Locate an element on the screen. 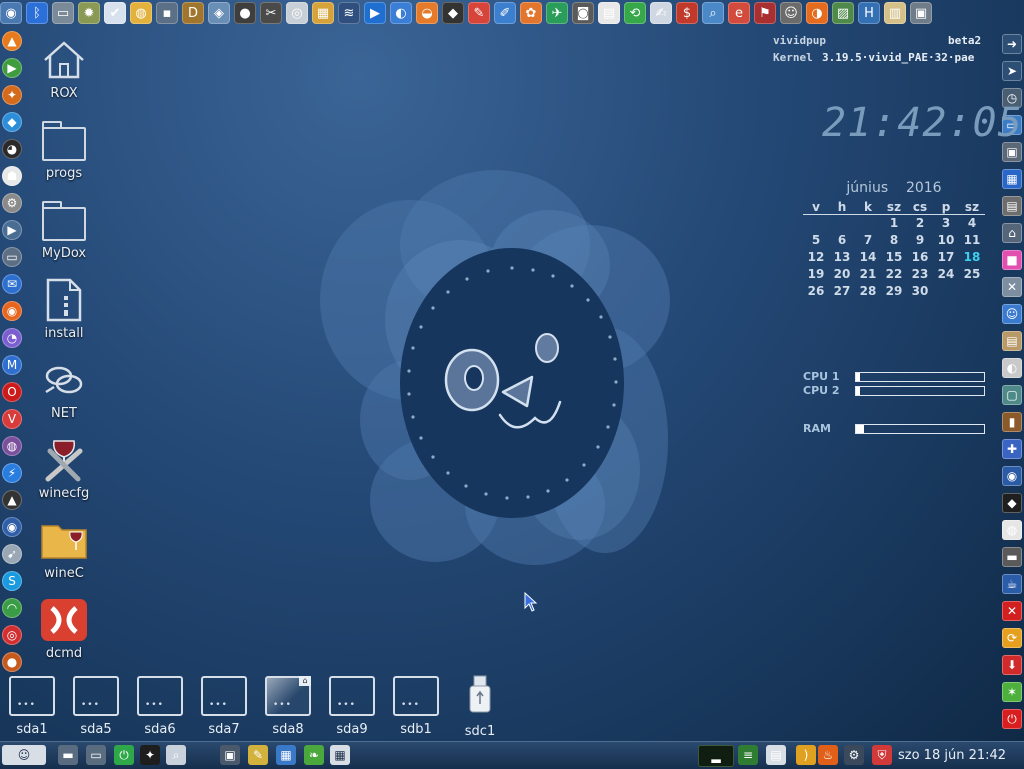  vlc-icon: ▲ is located at coordinates (12, 41).